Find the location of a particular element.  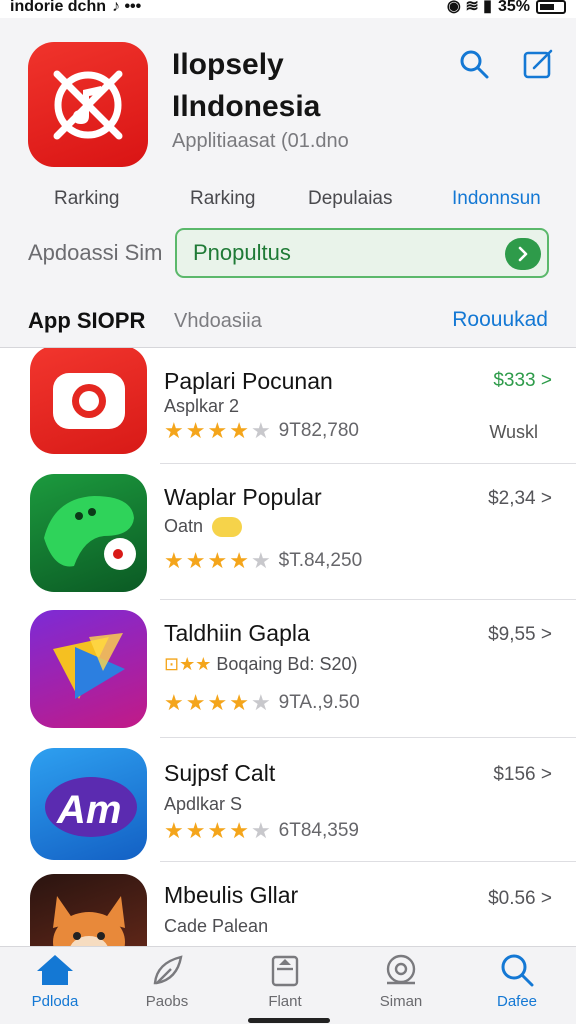

app-name: Paplari Pocunan is located at coordinates (248, 381).